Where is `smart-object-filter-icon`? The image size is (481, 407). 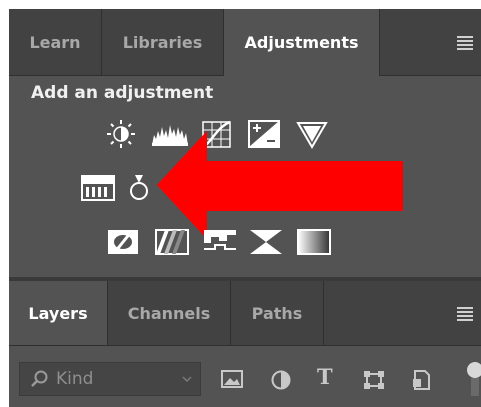 smart-object-filter-icon is located at coordinates (421, 380).